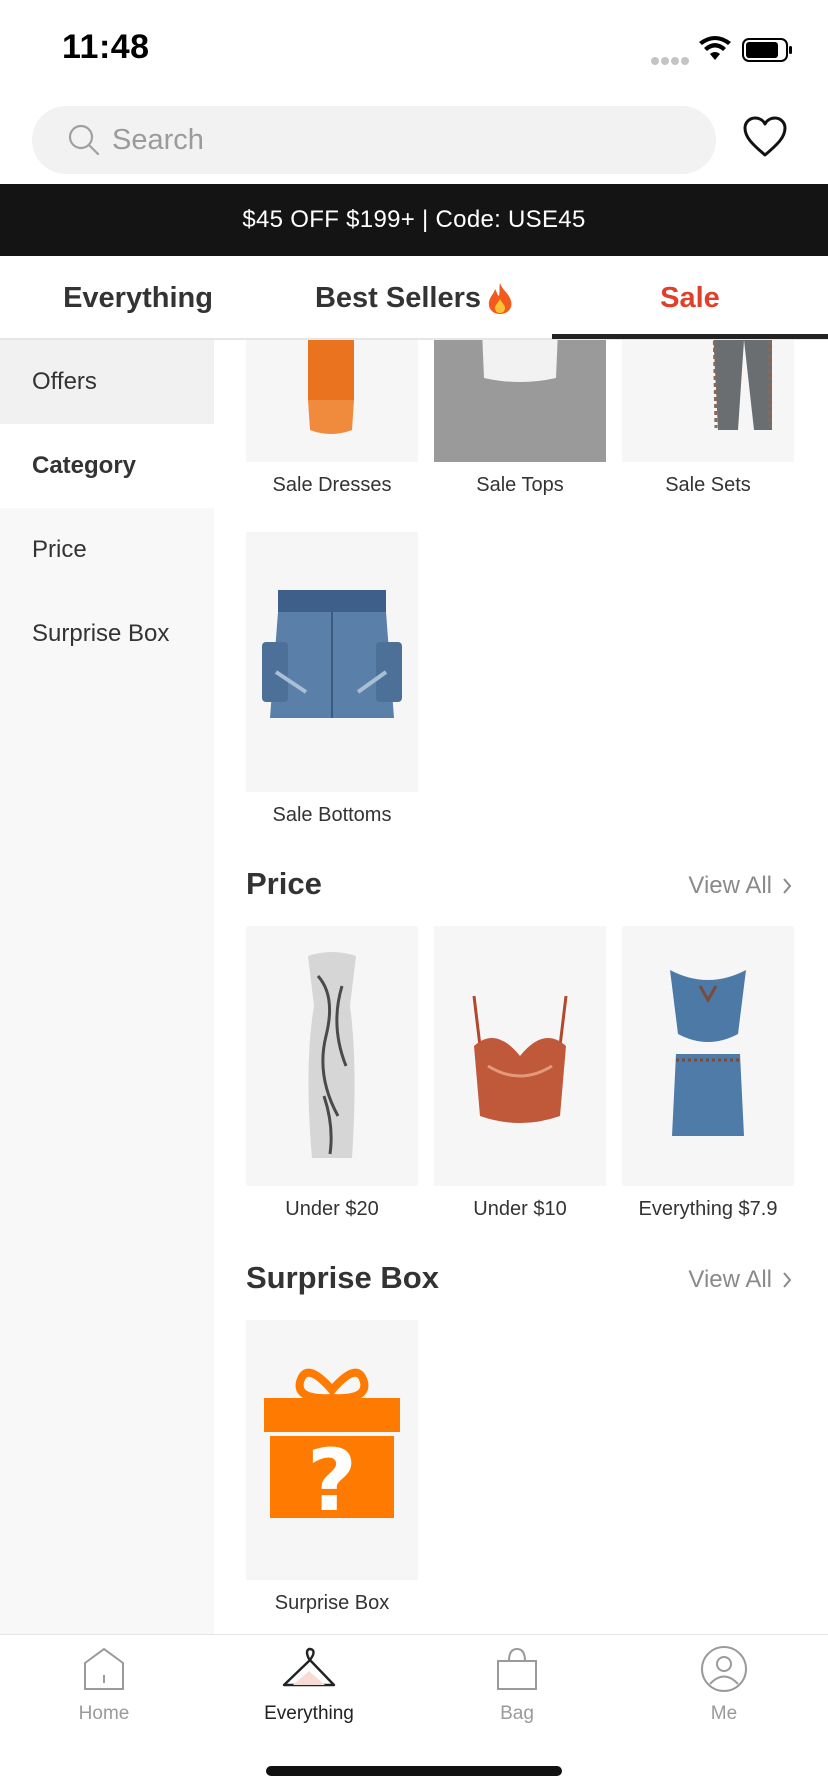 The height and width of the screenshot is (1792, 828). I want to click on lace-cami-image, so click(520, 1059).